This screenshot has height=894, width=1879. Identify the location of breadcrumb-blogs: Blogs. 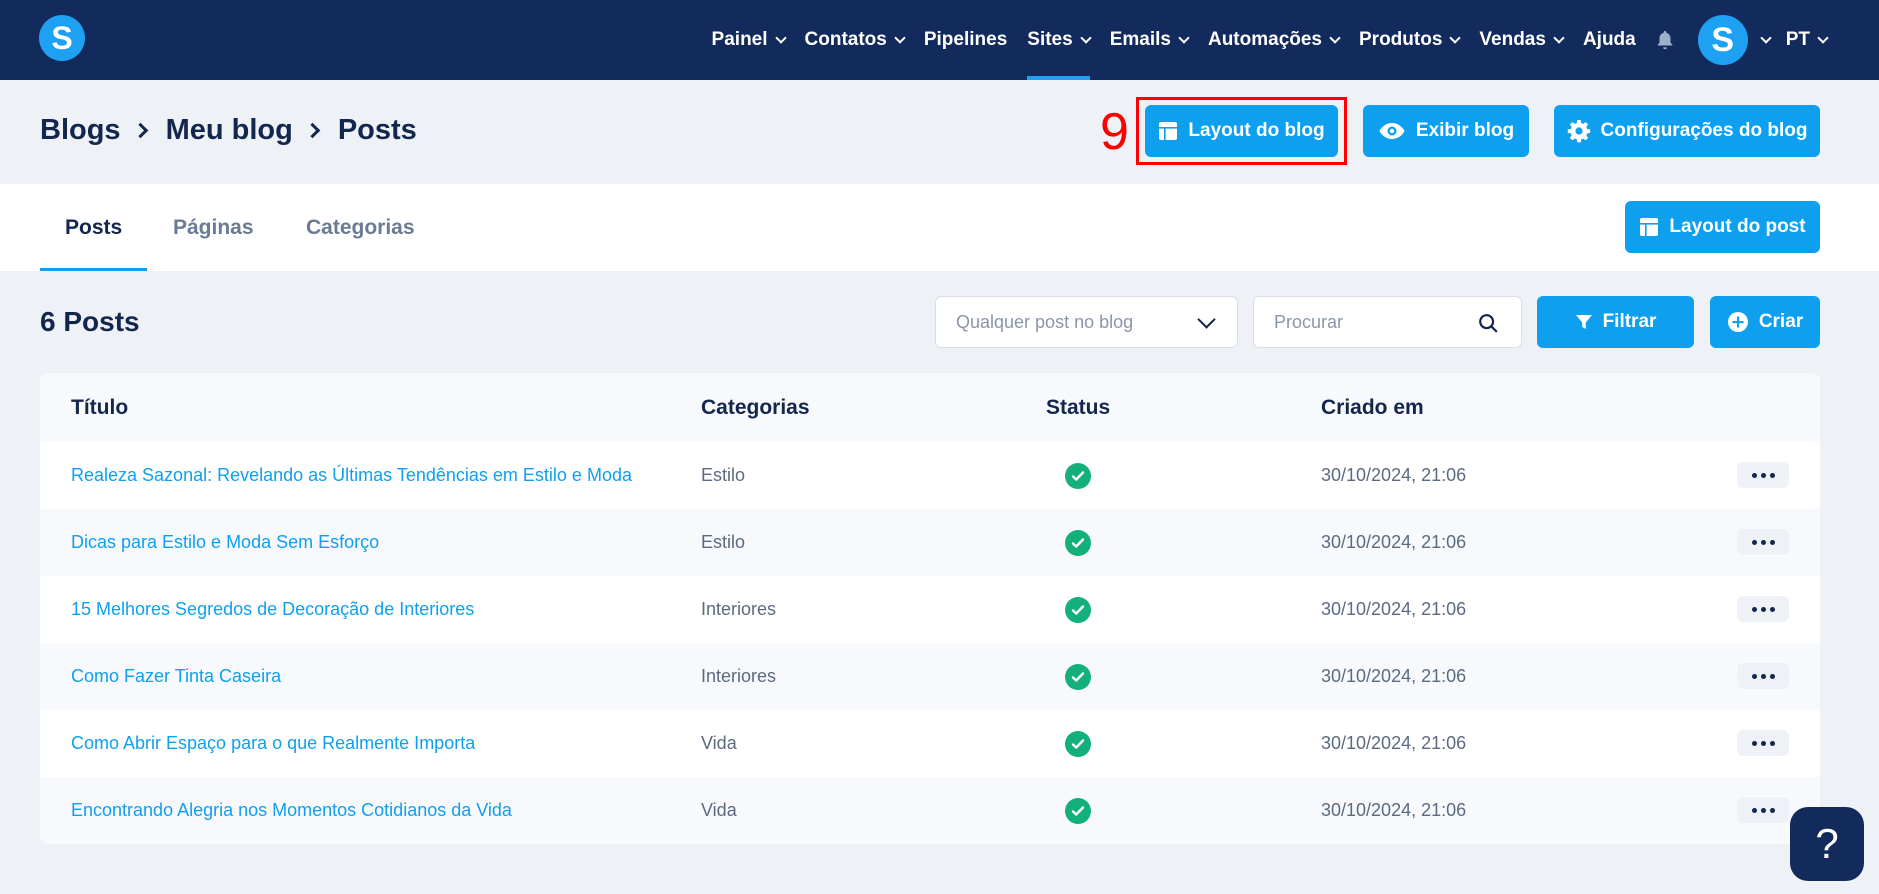
(80, 130).